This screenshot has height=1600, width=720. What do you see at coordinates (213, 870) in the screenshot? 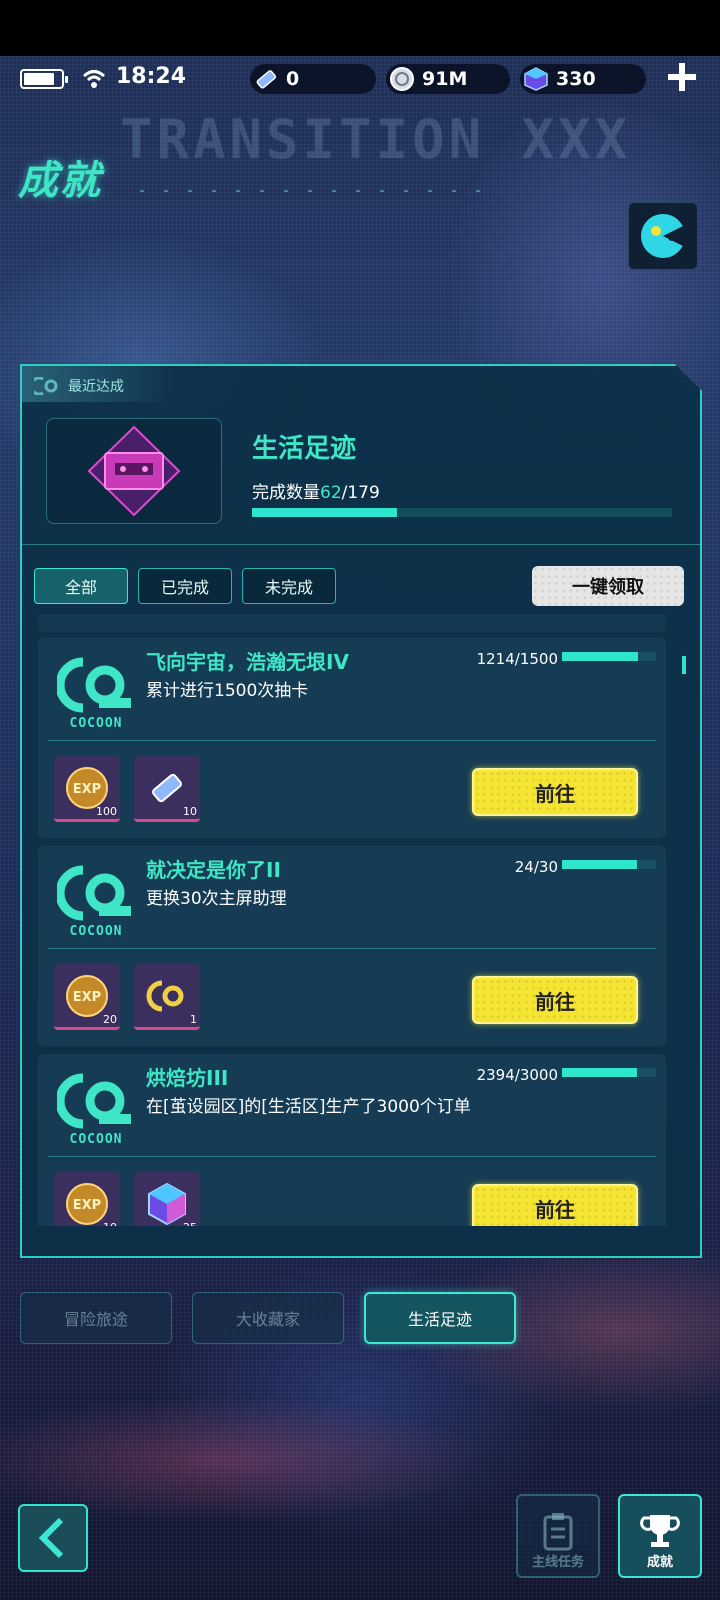
I see `achievement-title: 就决定是你了II` at bounding box center [213, 870].